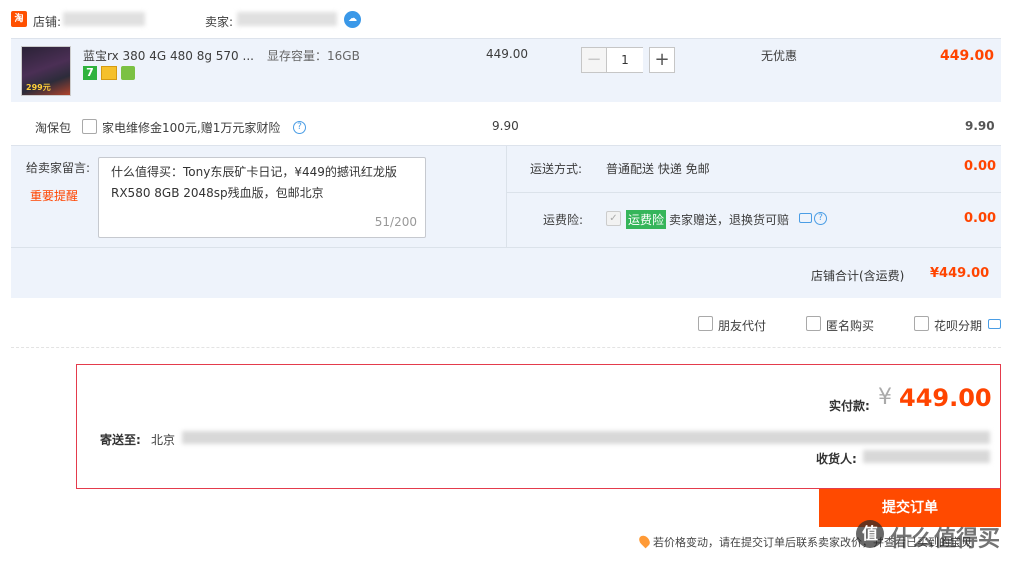 The width and height of the screenshot is (1022, 563). I want to click on paid-amount-label: 实付款:, so click(849, 406).